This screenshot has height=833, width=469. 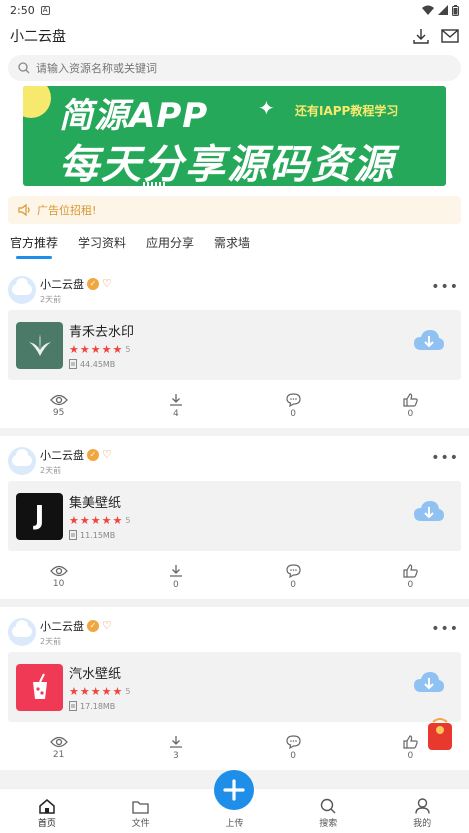 I want to click on app-item: J 集美壁纸 ★★★★★ 5 11.15MB, so click(x=234, y=516).